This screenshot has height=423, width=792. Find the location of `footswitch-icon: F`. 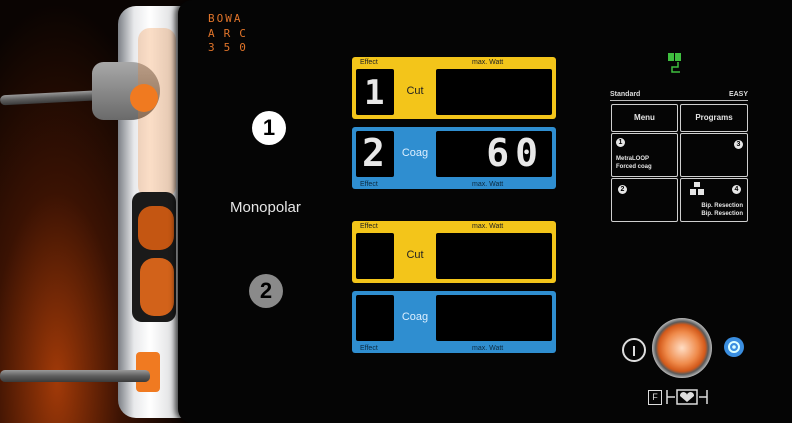

footswitch-icon: F is located at coordinates (655, 397).